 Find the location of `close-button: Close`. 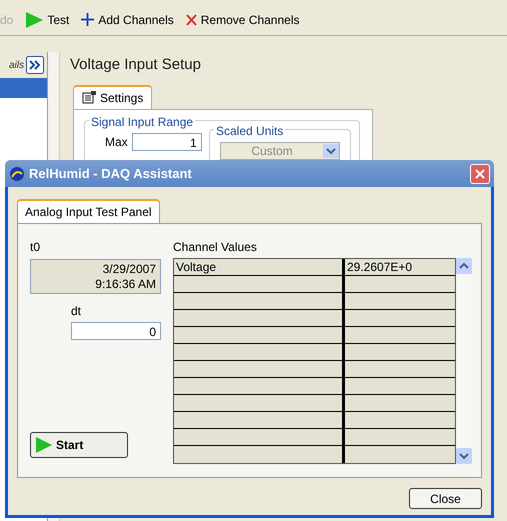

close-button: Close is located at coordinates (445, 498).